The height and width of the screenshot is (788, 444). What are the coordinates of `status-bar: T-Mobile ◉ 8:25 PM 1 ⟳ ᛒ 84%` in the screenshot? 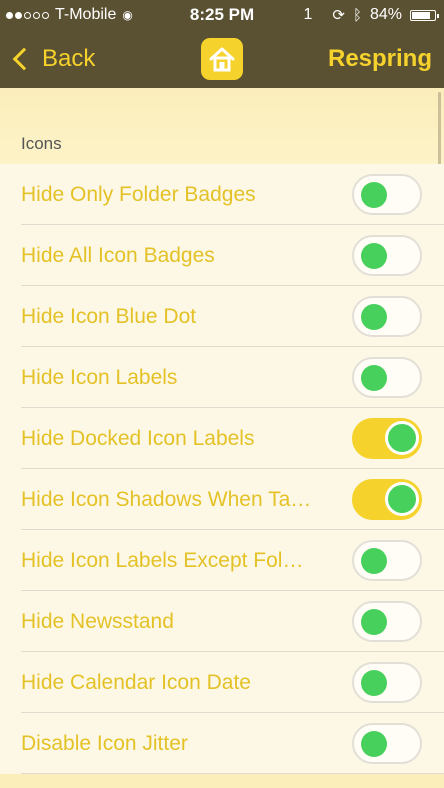 It's located at (222, 15).